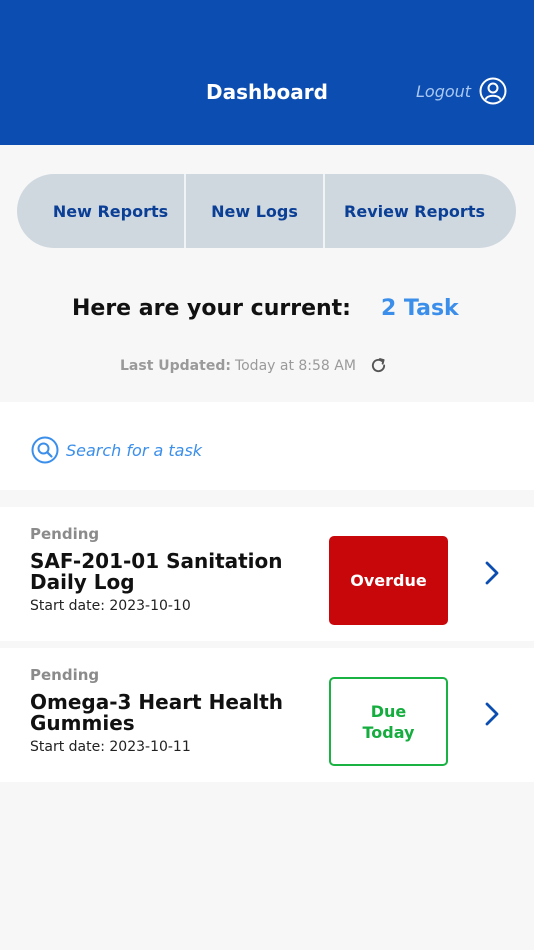 Image resolution: width=534 pixels, height=950 pixels. I want to click on due-today-badge: Due Today, so click(388, 721).